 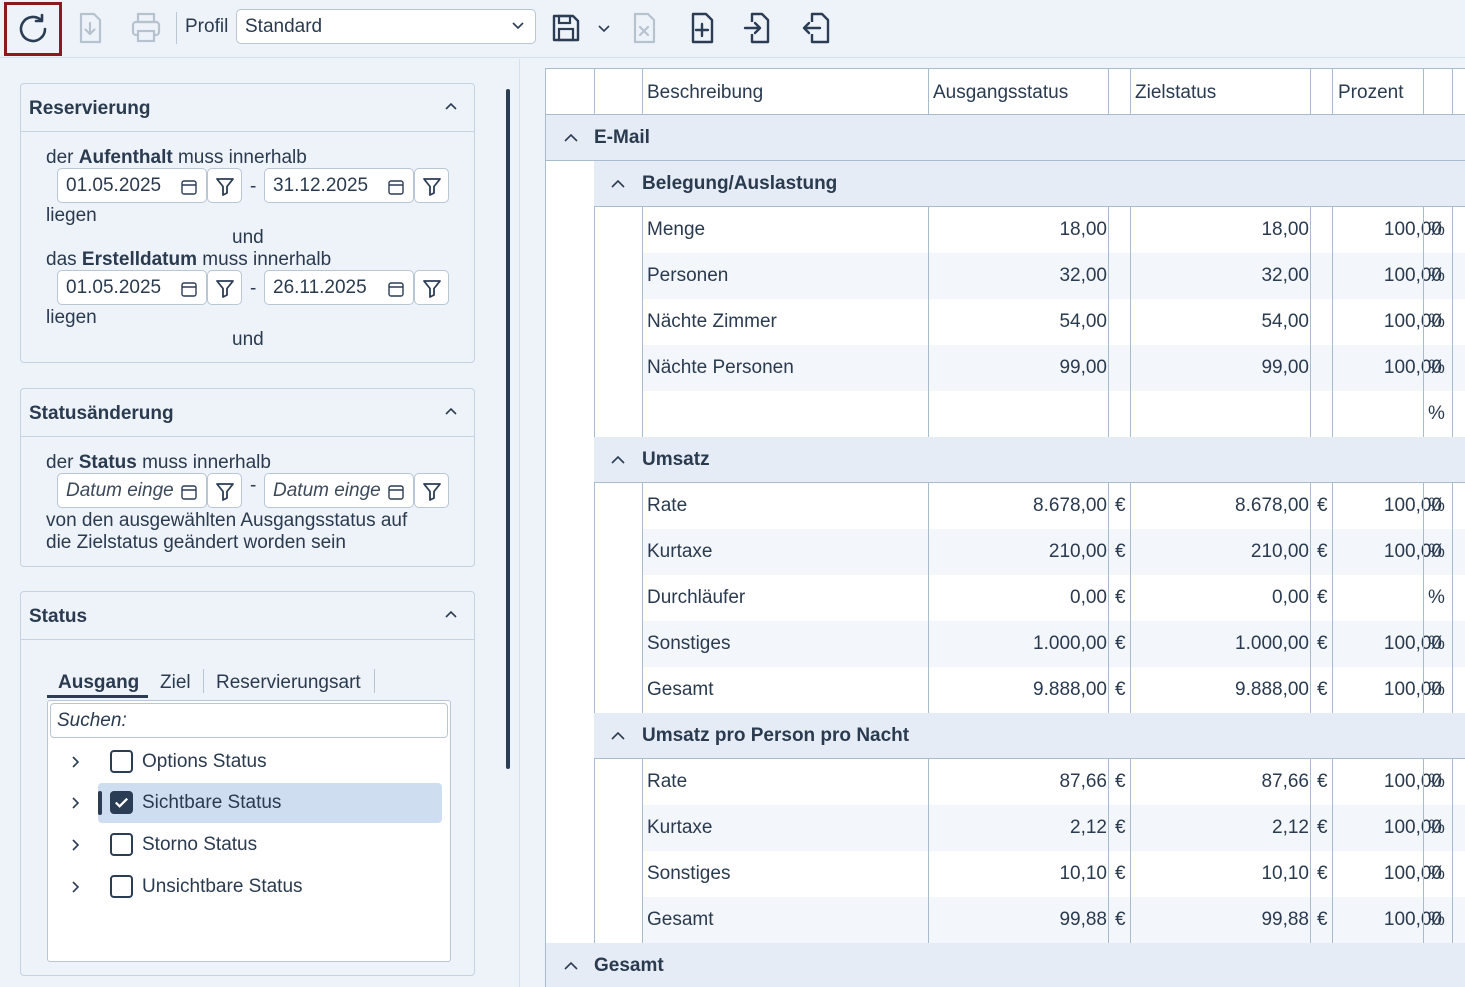 I want to click on profile-select: Standard, so click(x=386, y=26).